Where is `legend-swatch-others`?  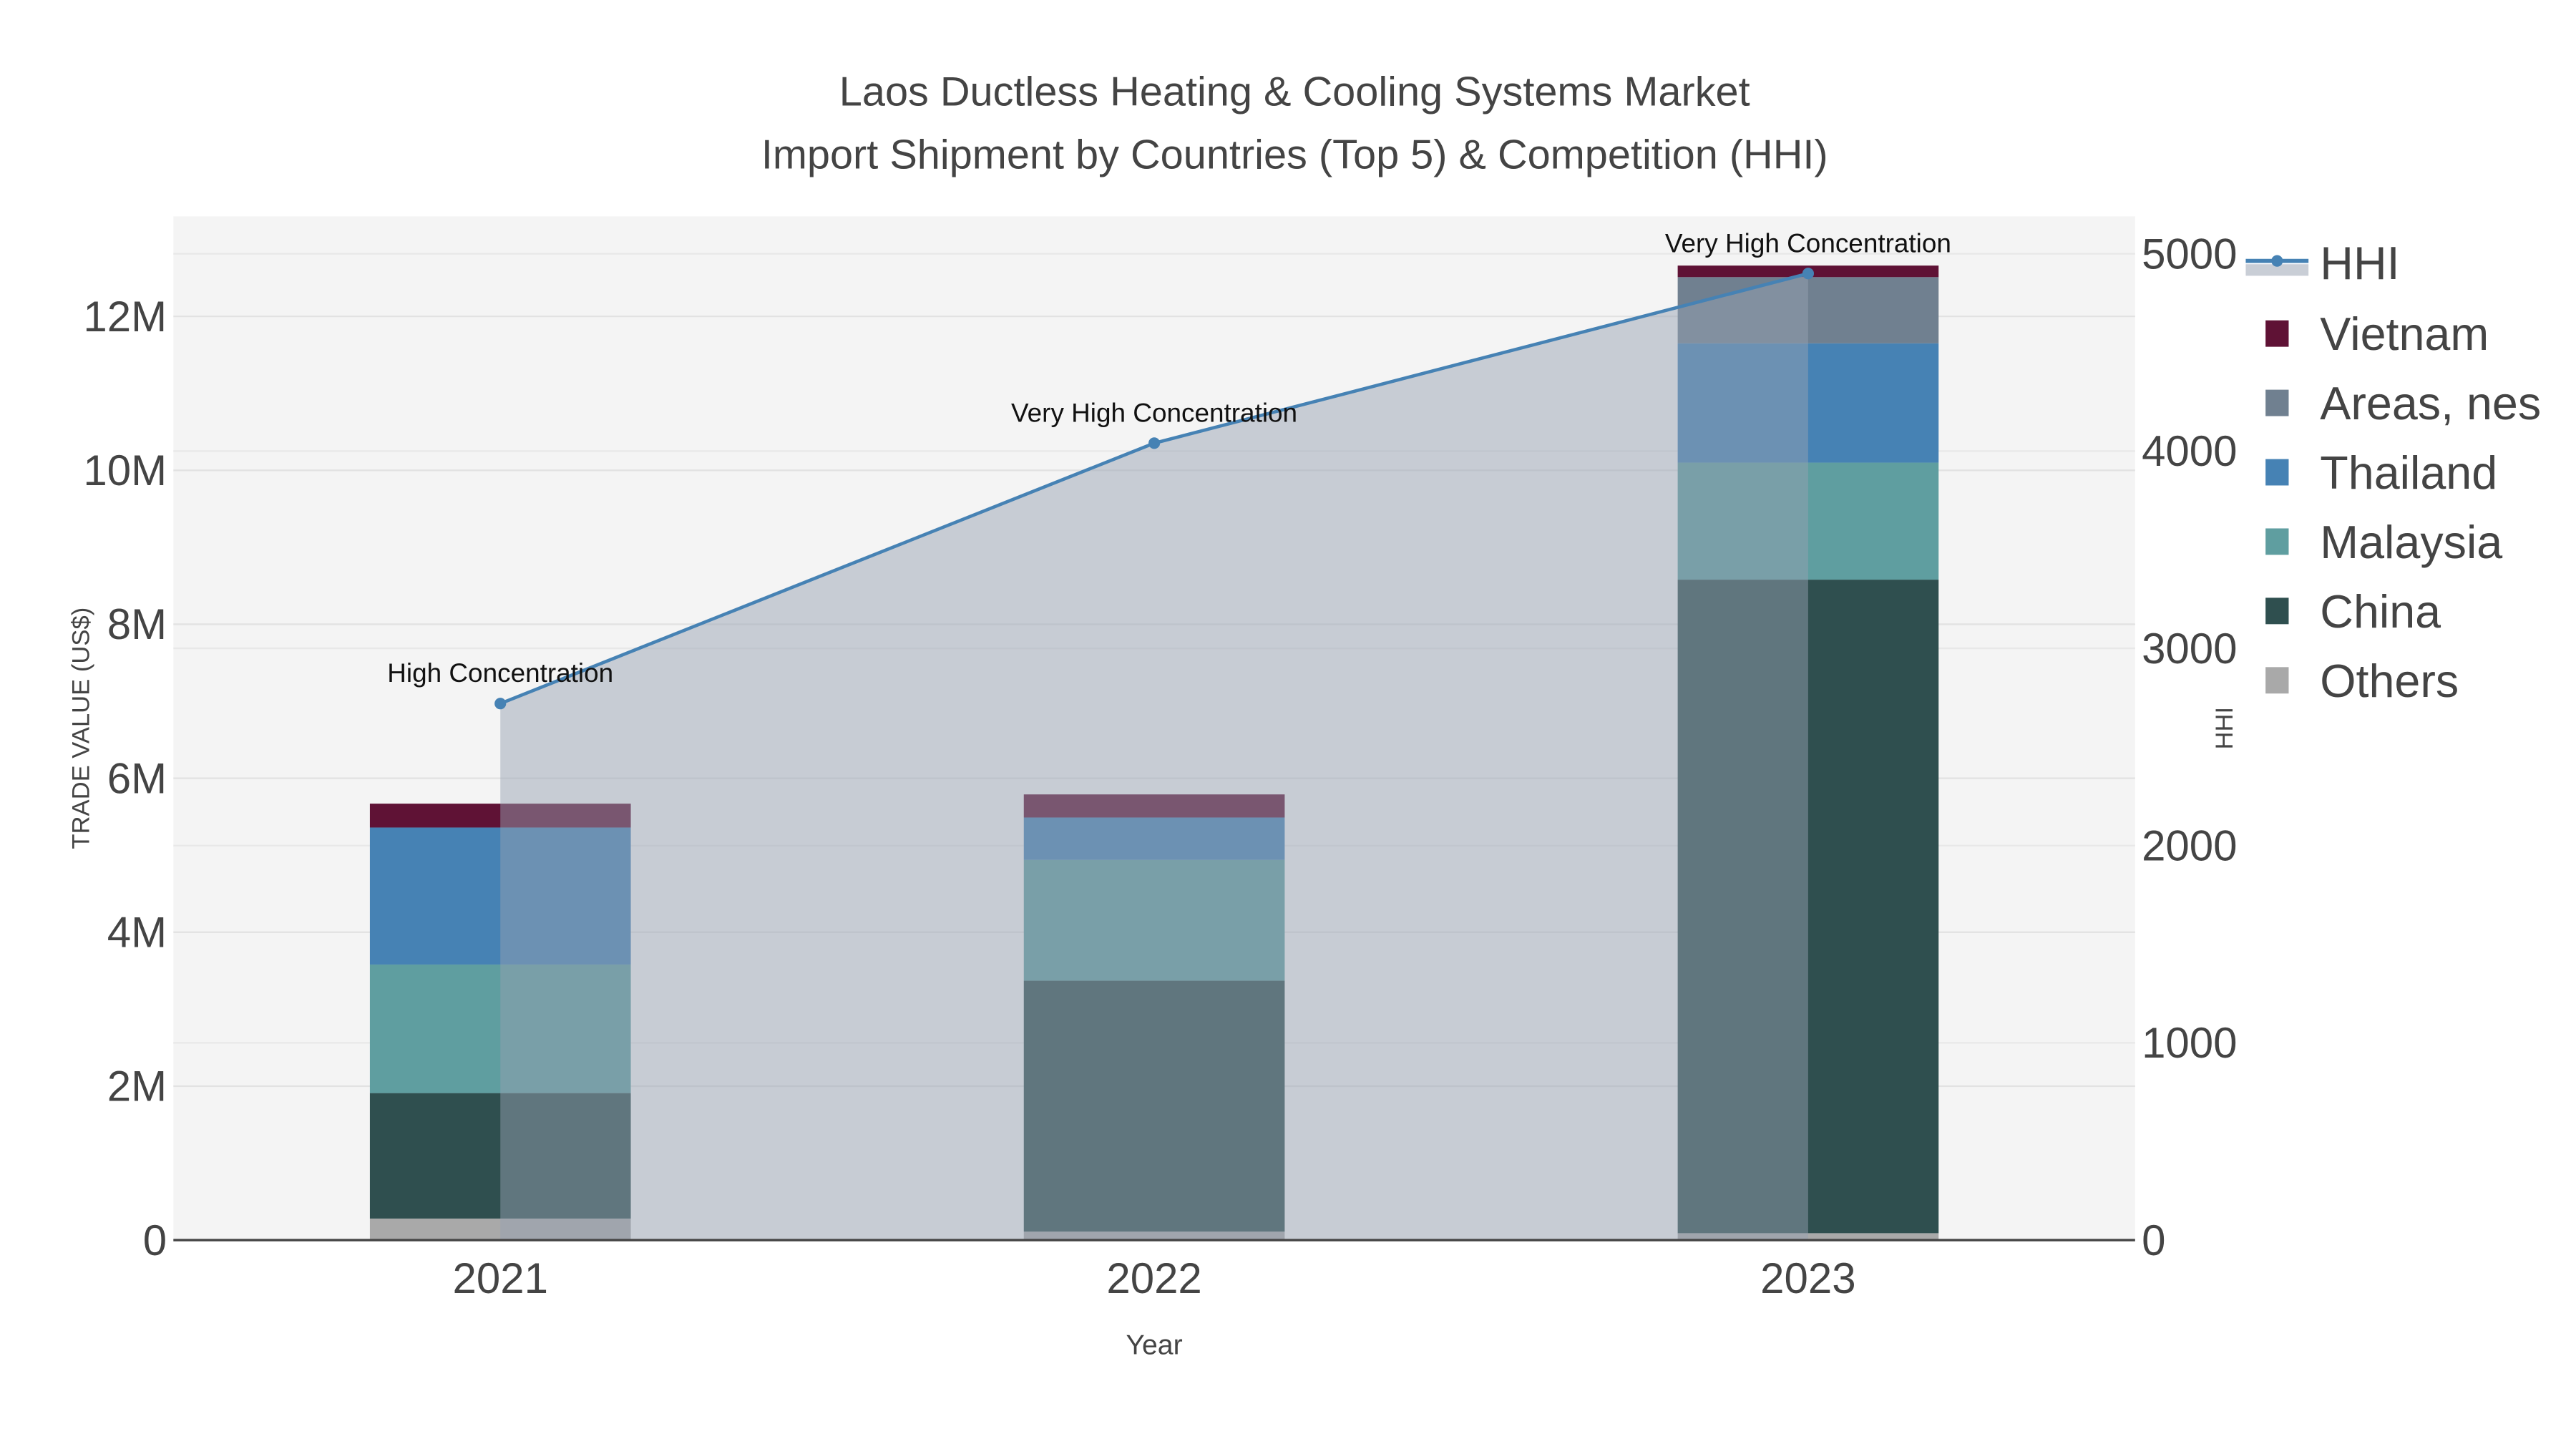 legend-swatch-others is located at coordinates (2277, 680).